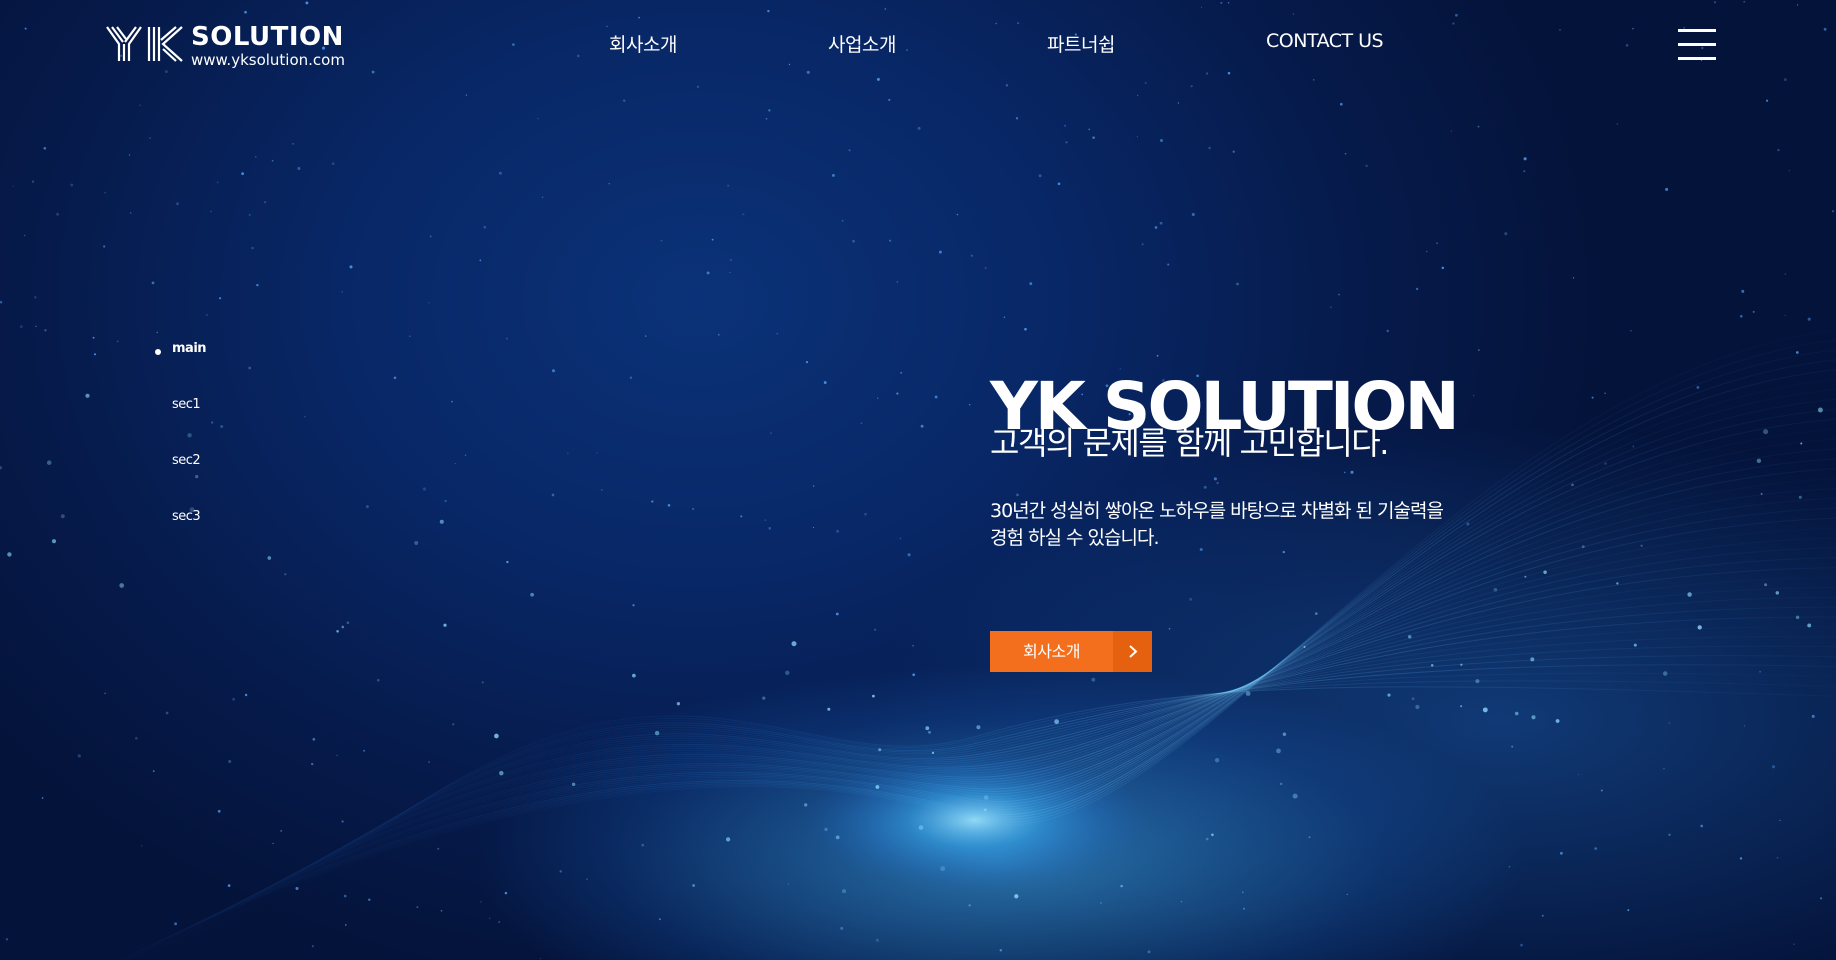 The height and width of the screenshot is (960, 1836). What do you see at coordinates (186, 516) in the screenshot?
I see `section-nav-label: sec3` at bounding box center [186, 516].